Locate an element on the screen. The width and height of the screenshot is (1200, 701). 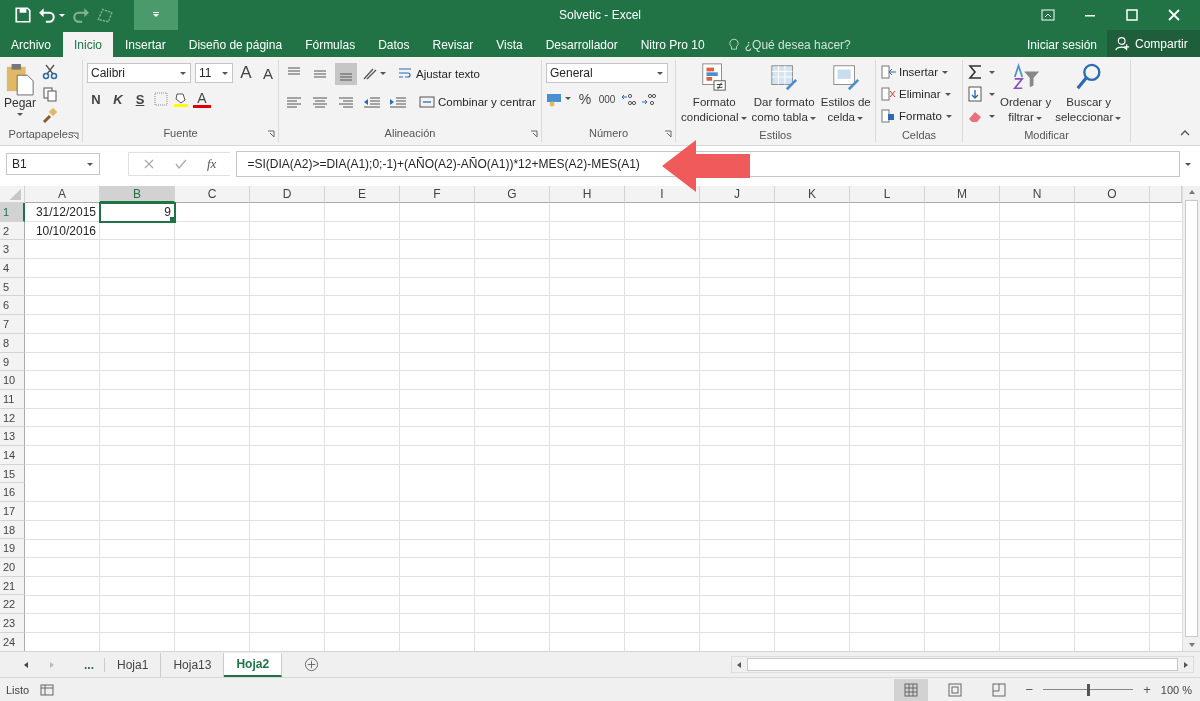
column-header: G is located at coordinates (512, 194).